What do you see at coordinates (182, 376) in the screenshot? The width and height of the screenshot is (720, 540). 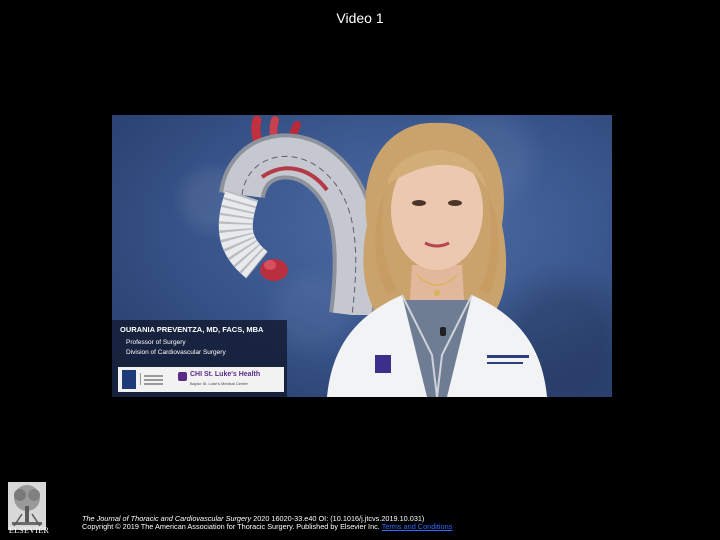 I see `chi-logo-icon` at bounding box center [182, 376].